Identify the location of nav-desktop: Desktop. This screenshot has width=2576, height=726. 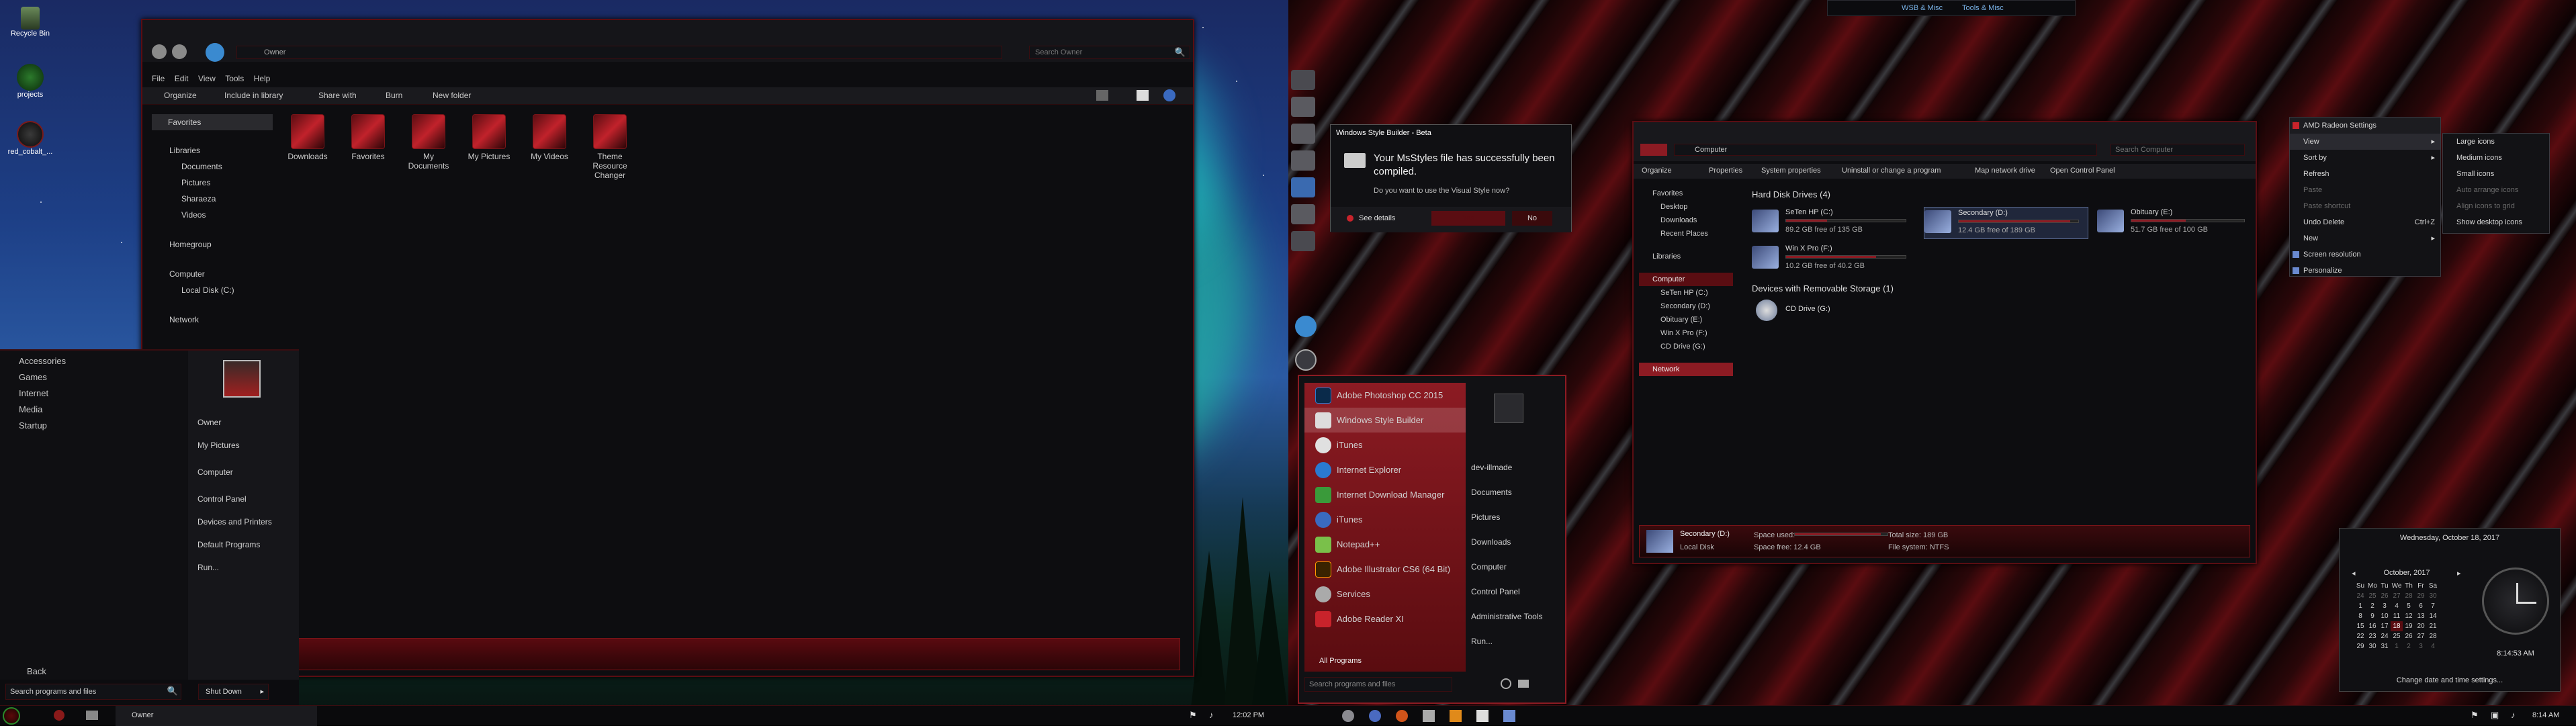
(1686, 207).